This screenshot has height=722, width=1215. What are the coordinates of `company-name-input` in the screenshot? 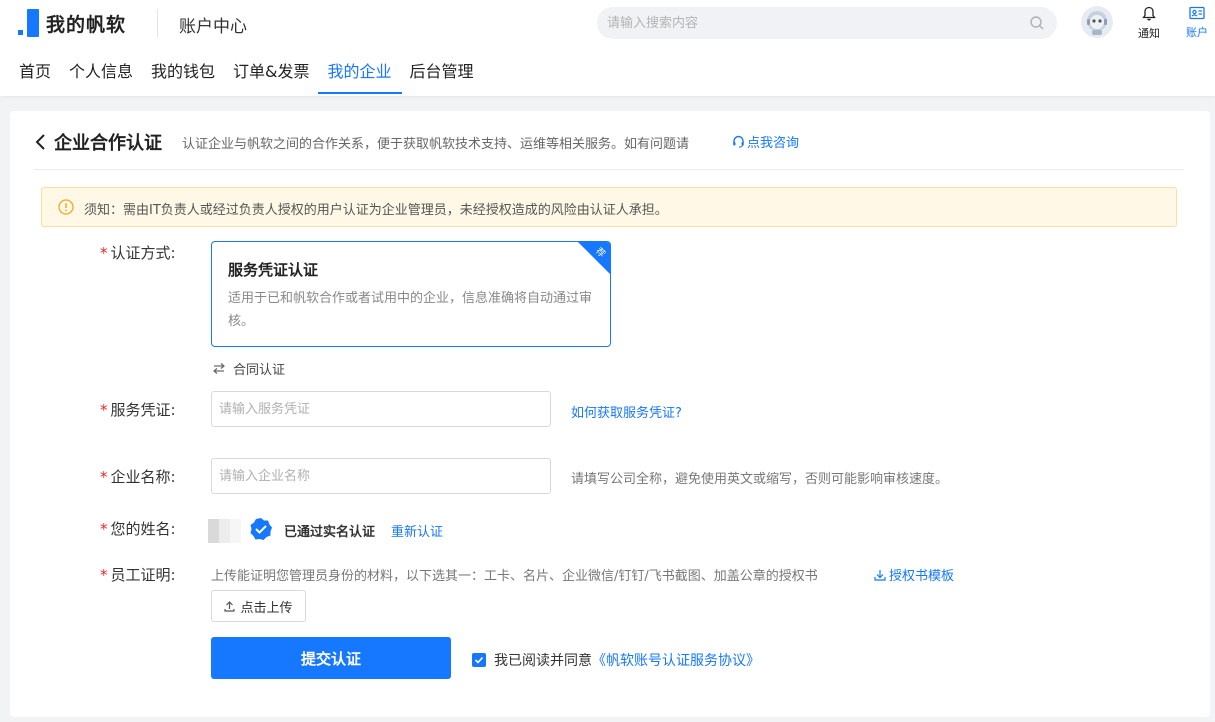 It's located at (381, 476).